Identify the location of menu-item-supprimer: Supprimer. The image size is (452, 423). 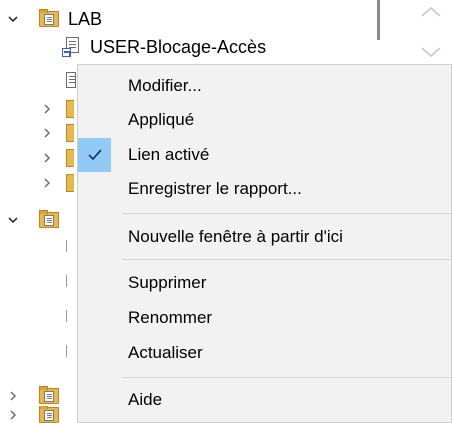
(264, 283).